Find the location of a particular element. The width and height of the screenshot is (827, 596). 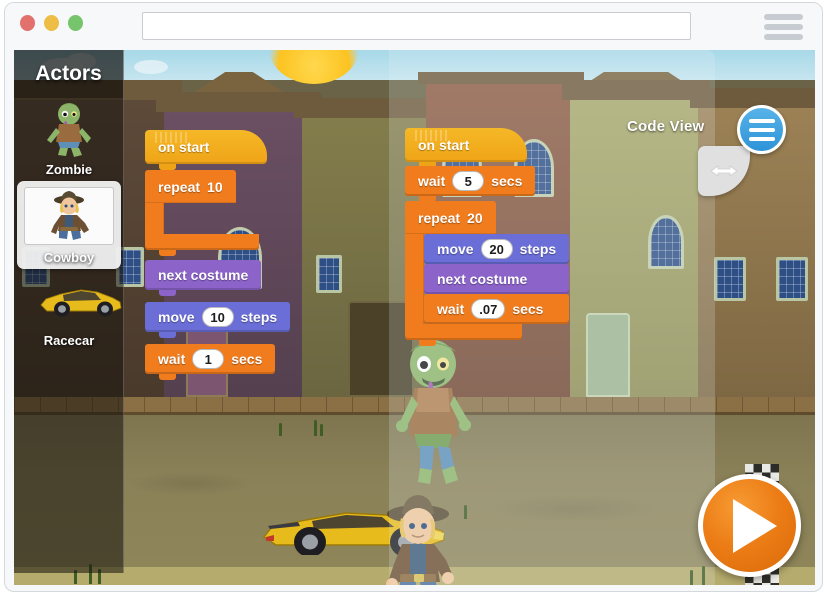

sidebar-item-racecar: Racecar is located at coordinates (69, 310).